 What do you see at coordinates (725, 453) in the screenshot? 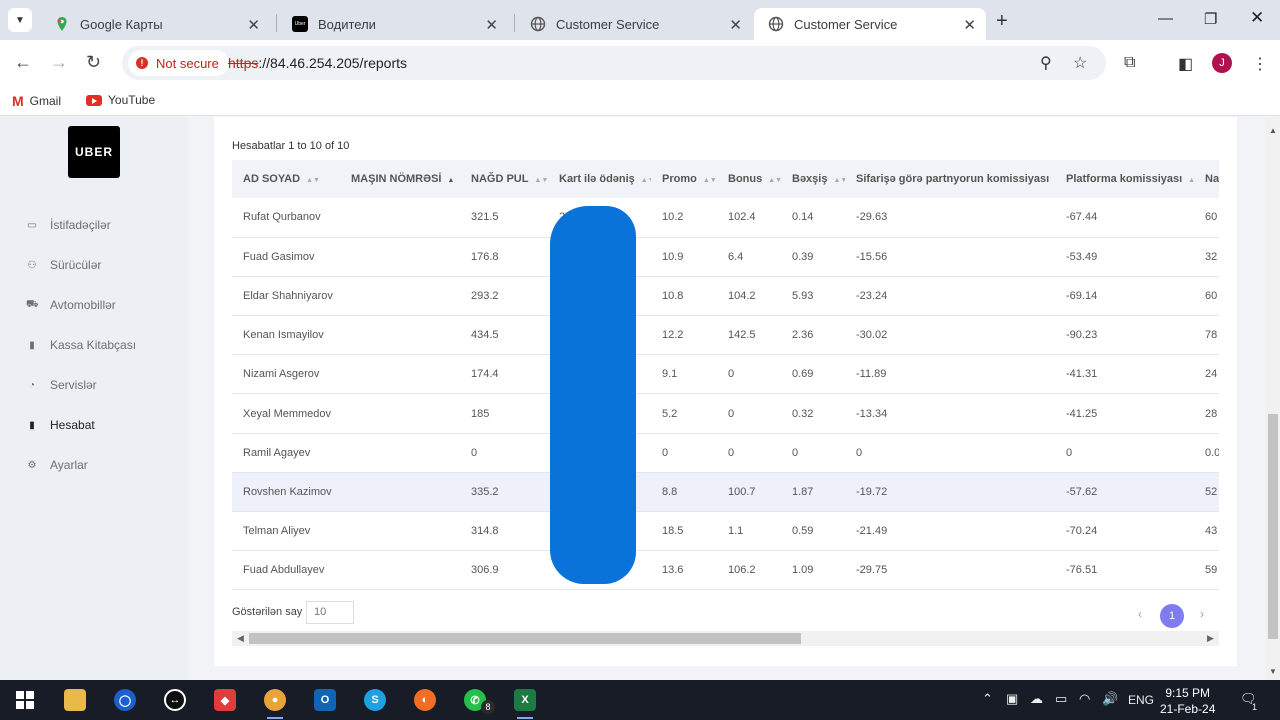
I see `table-row: Ramil Agayev00.02000000.0` at bounding box center [725, 453].